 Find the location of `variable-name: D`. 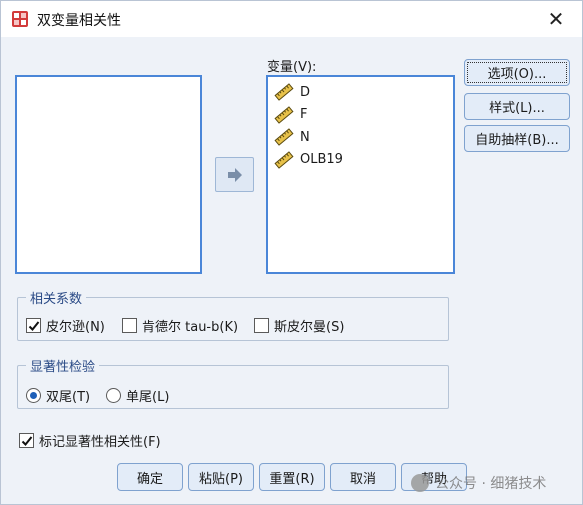

variable-name: D is located at coordinates (305, 92).